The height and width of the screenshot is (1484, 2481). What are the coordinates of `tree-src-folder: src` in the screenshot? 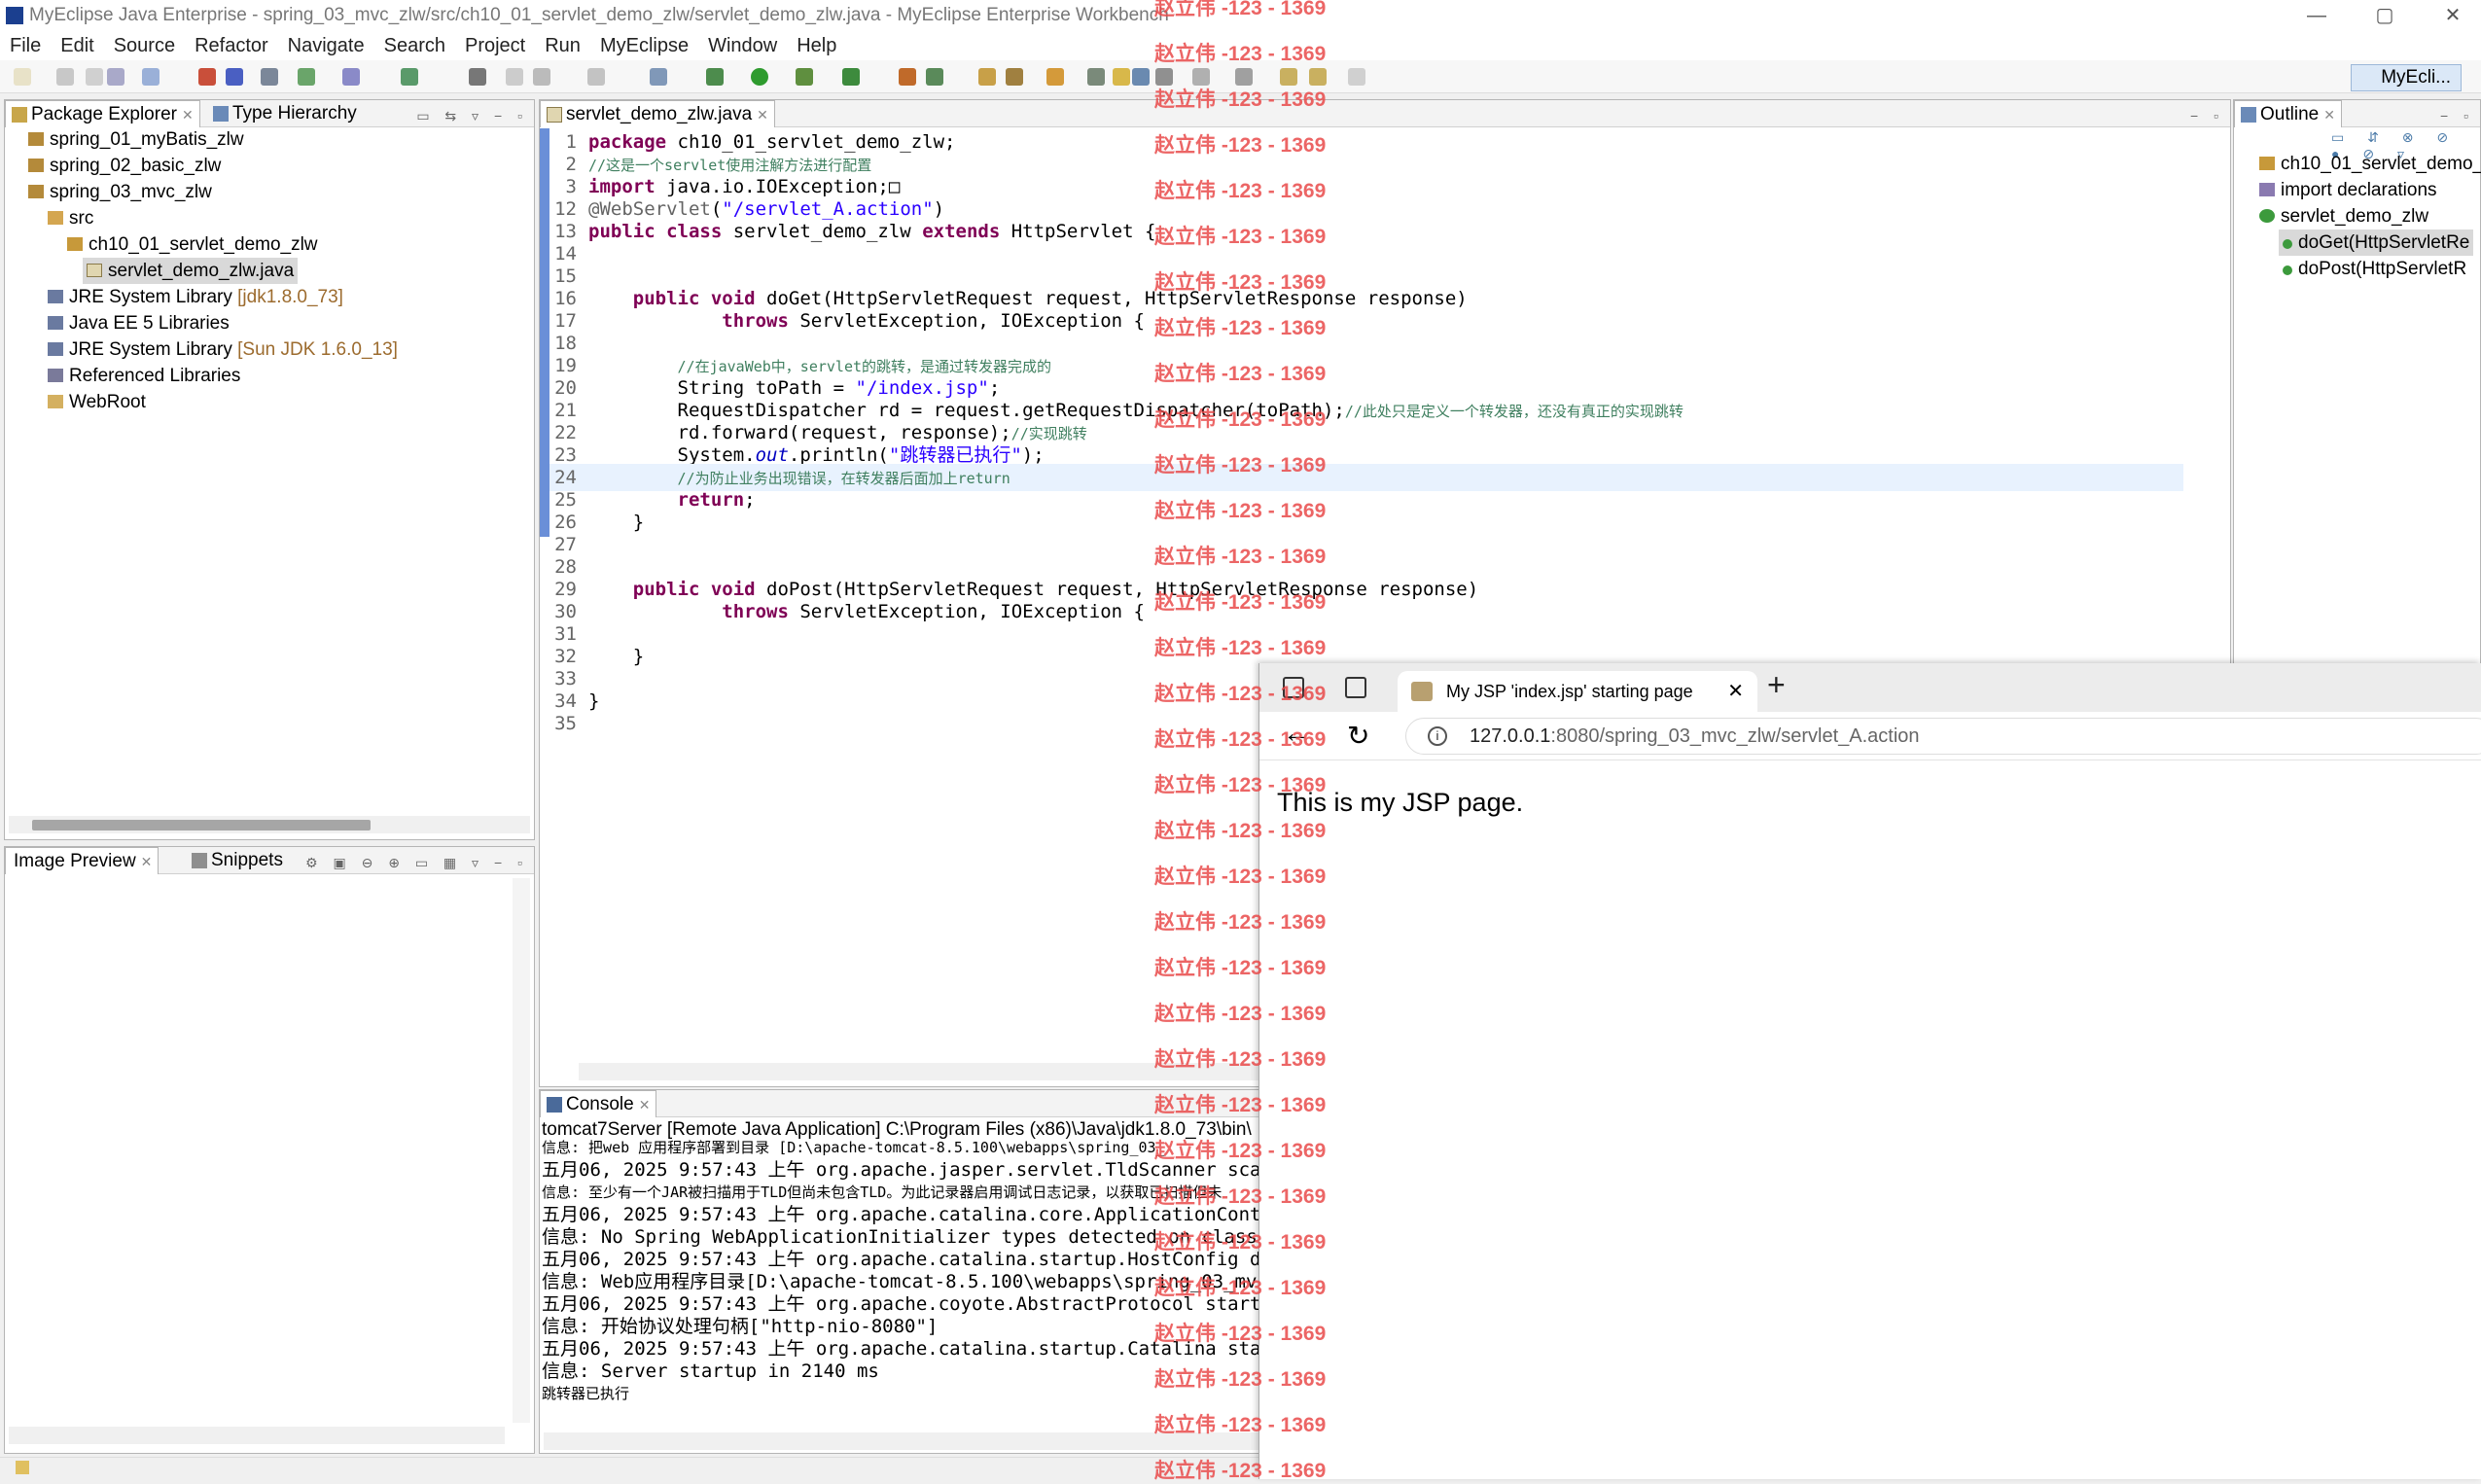 It's located at (70, 218).